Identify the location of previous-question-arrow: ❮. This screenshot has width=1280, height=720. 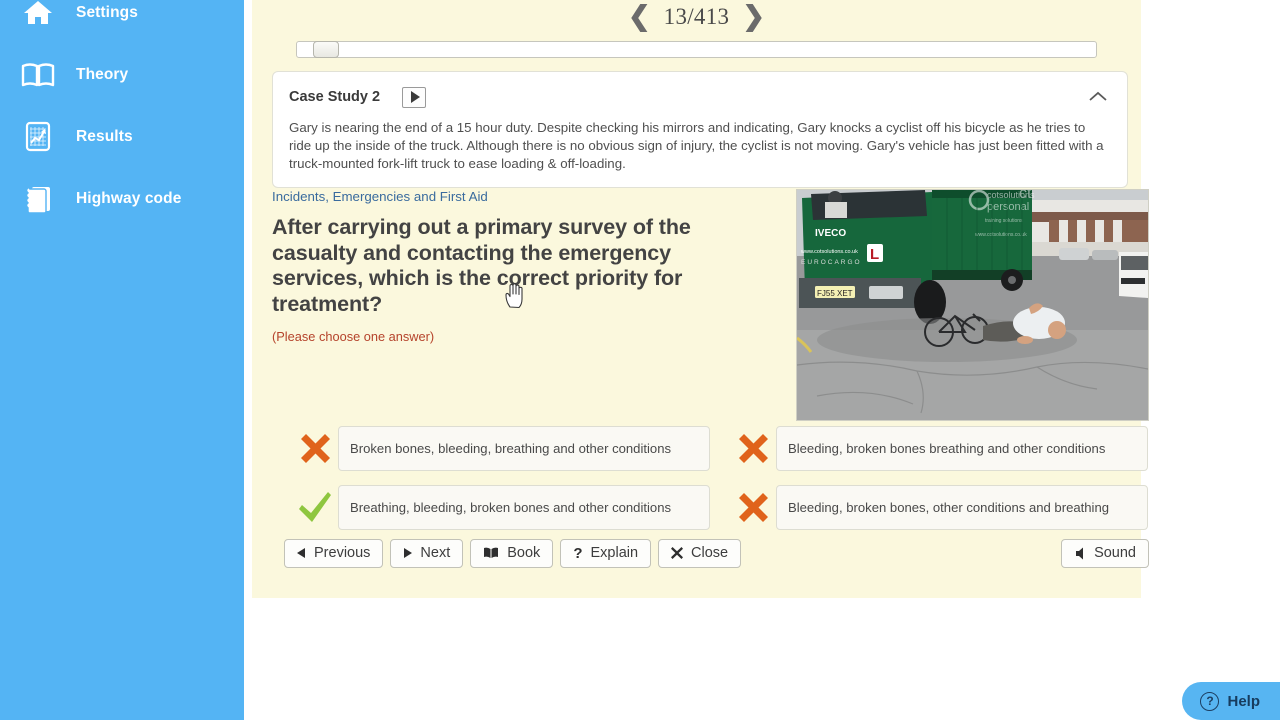
(639, 16).